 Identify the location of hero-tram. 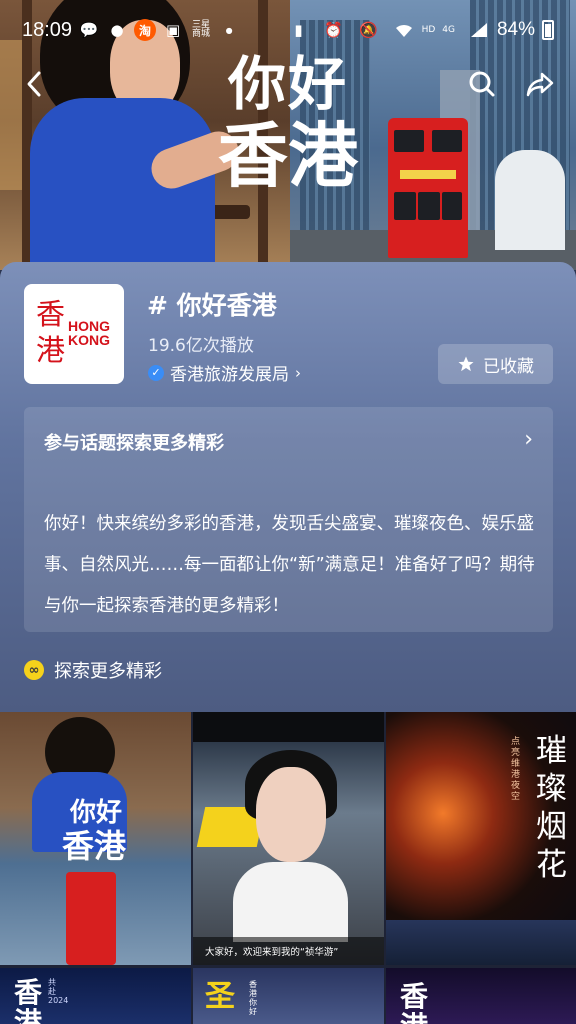
(428, 188).